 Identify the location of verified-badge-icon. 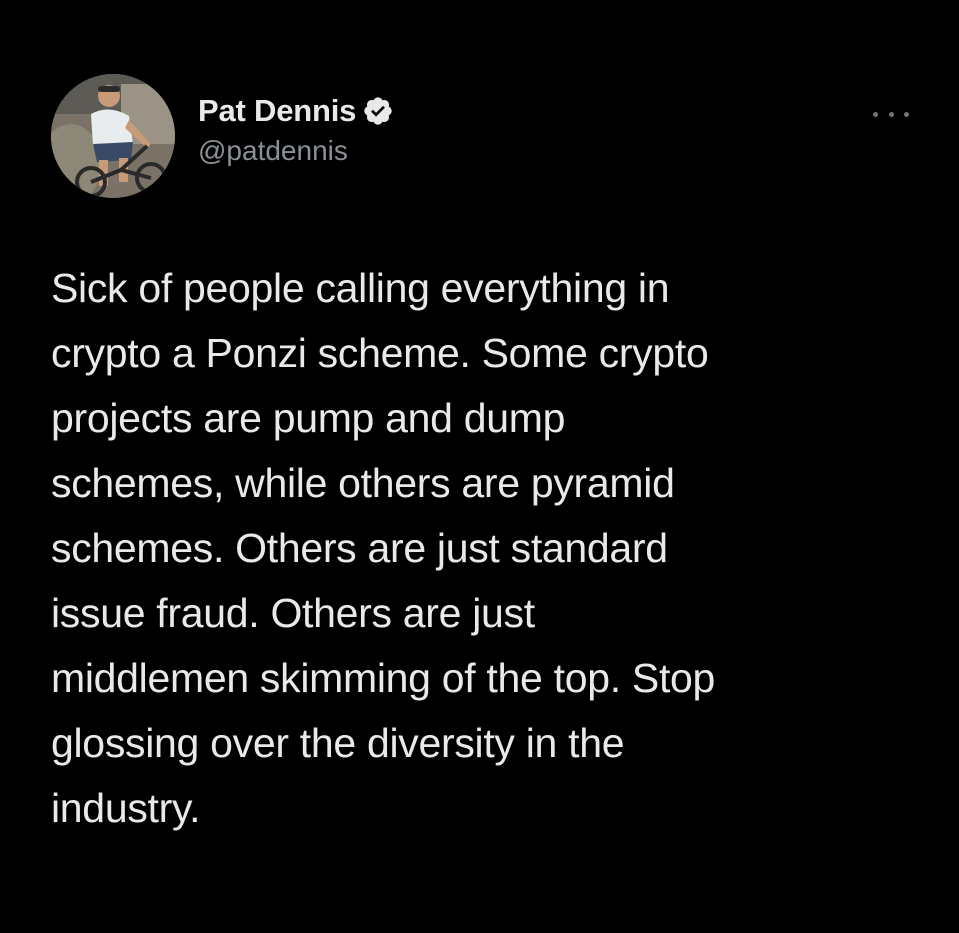
(378, 111).